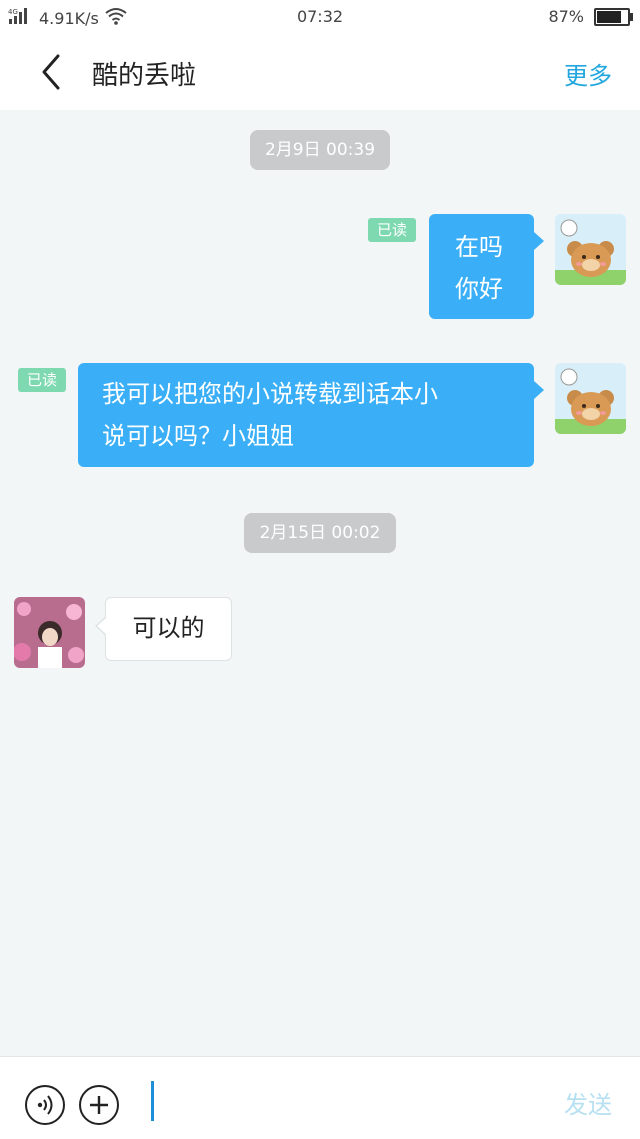 This screenshot has width=640, height=1139. I want to click on message-bubble-outgoing: 在吗 你好, so click(486, 266).